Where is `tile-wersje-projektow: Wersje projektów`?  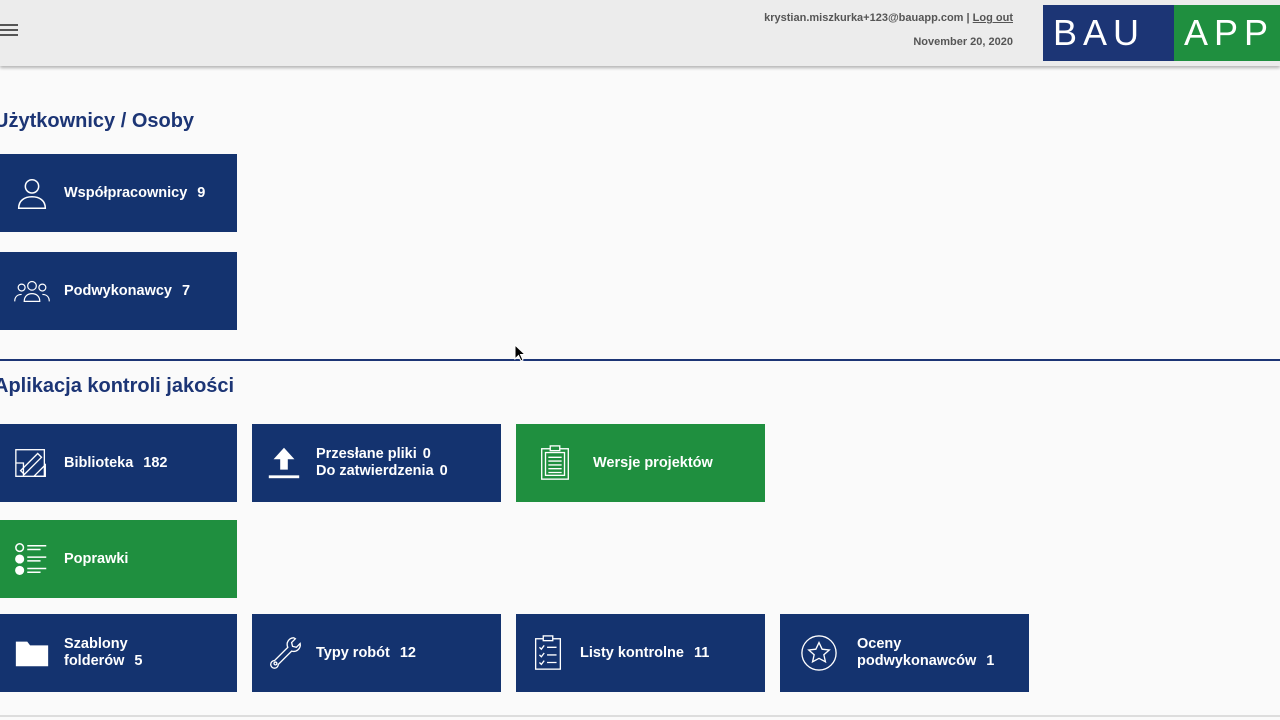 tile-wersje-projektow: Wersje projektów is located at coordinates (640, 463).